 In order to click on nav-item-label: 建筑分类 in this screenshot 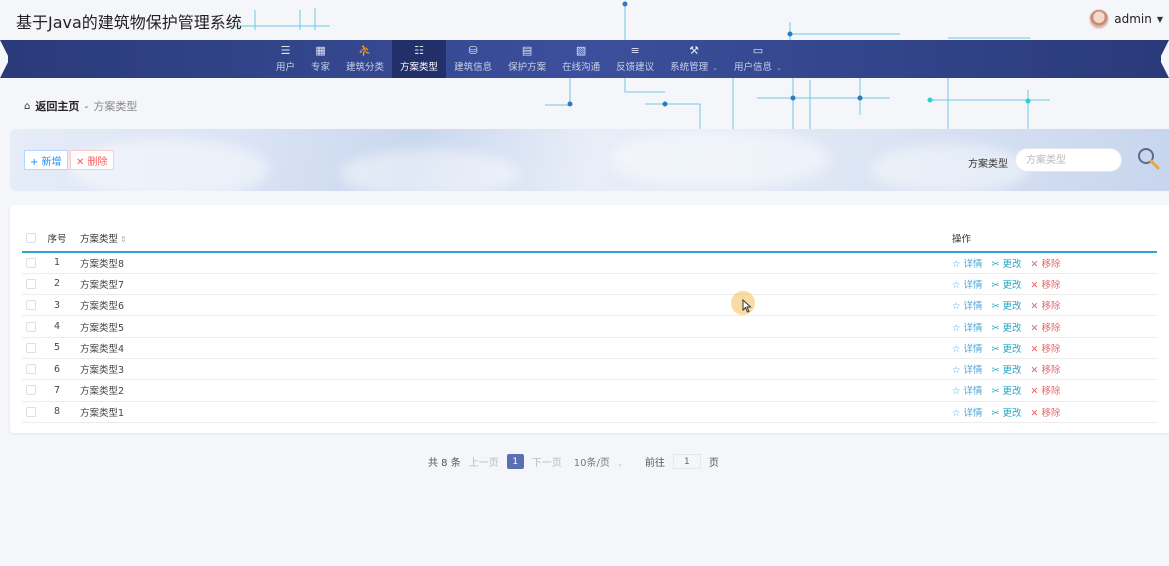, I will do `click(365, 67)`.